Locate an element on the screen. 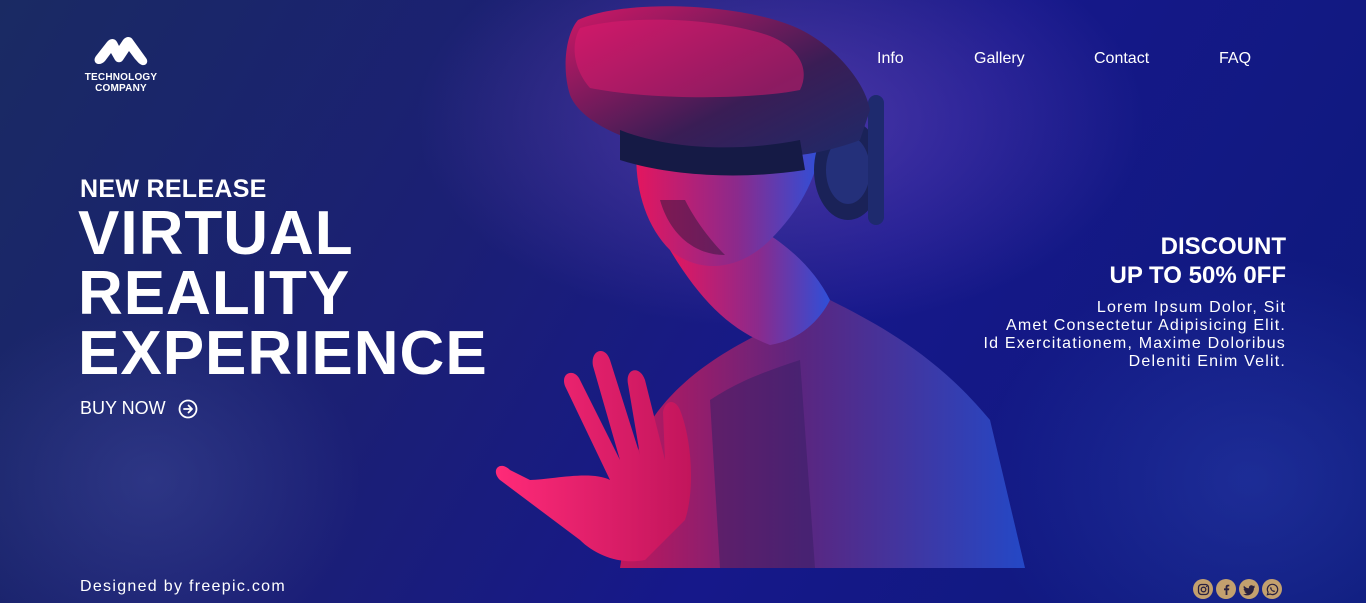 This screenshot has width=1366, height=603. discount-body-line4: Deleniti Enim Velit. is located at coordinates (1207, 361).